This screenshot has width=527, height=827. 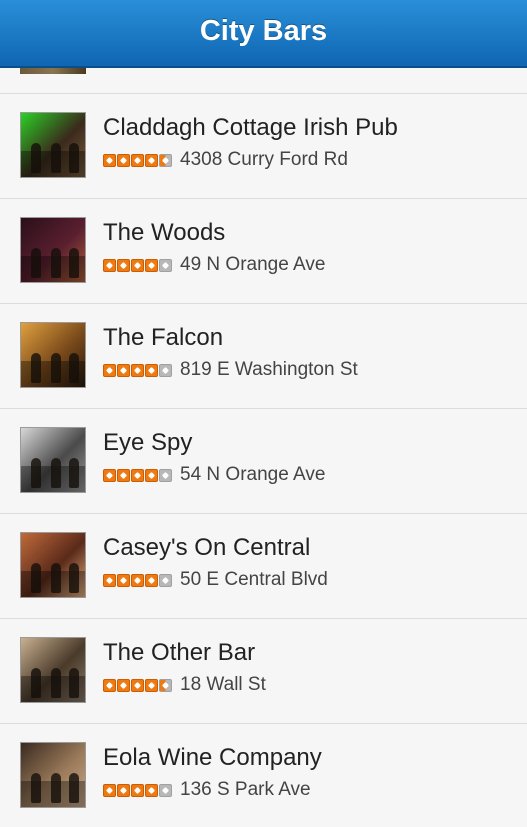 What do you see at coordinates (263, 251) in the screenshot?
I see `list-item: The Woods 49 N Orange Ave` at bounding box center [263, 251].